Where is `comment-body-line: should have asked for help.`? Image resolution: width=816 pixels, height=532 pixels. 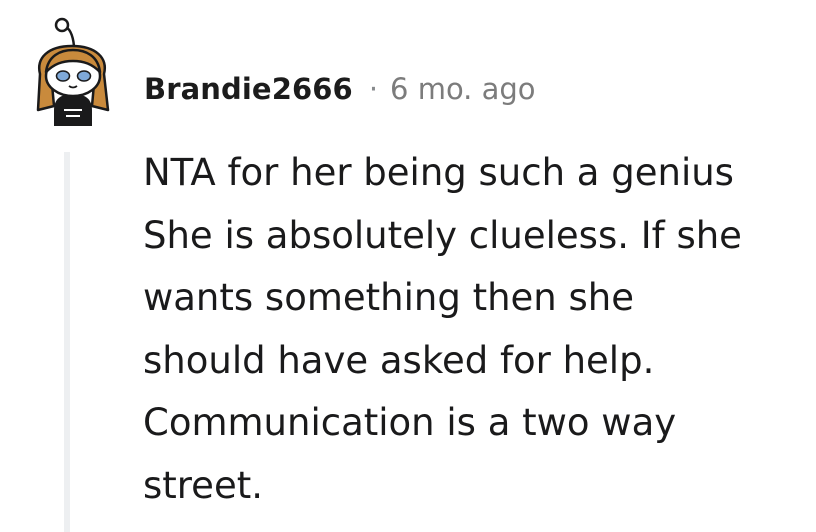 comment-body-line: should have asked for help. is located at coordinates (399, 360).